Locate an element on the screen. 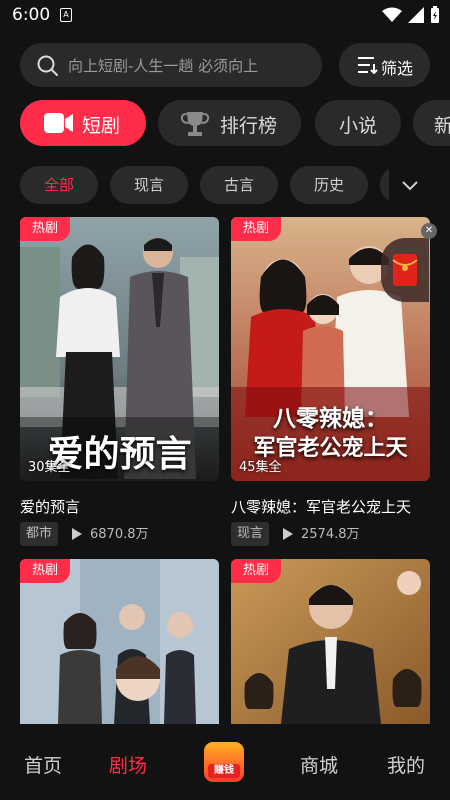 This screenshot has height=800, width=450. close-icon: ✕ is located at coordinates (429, 231).